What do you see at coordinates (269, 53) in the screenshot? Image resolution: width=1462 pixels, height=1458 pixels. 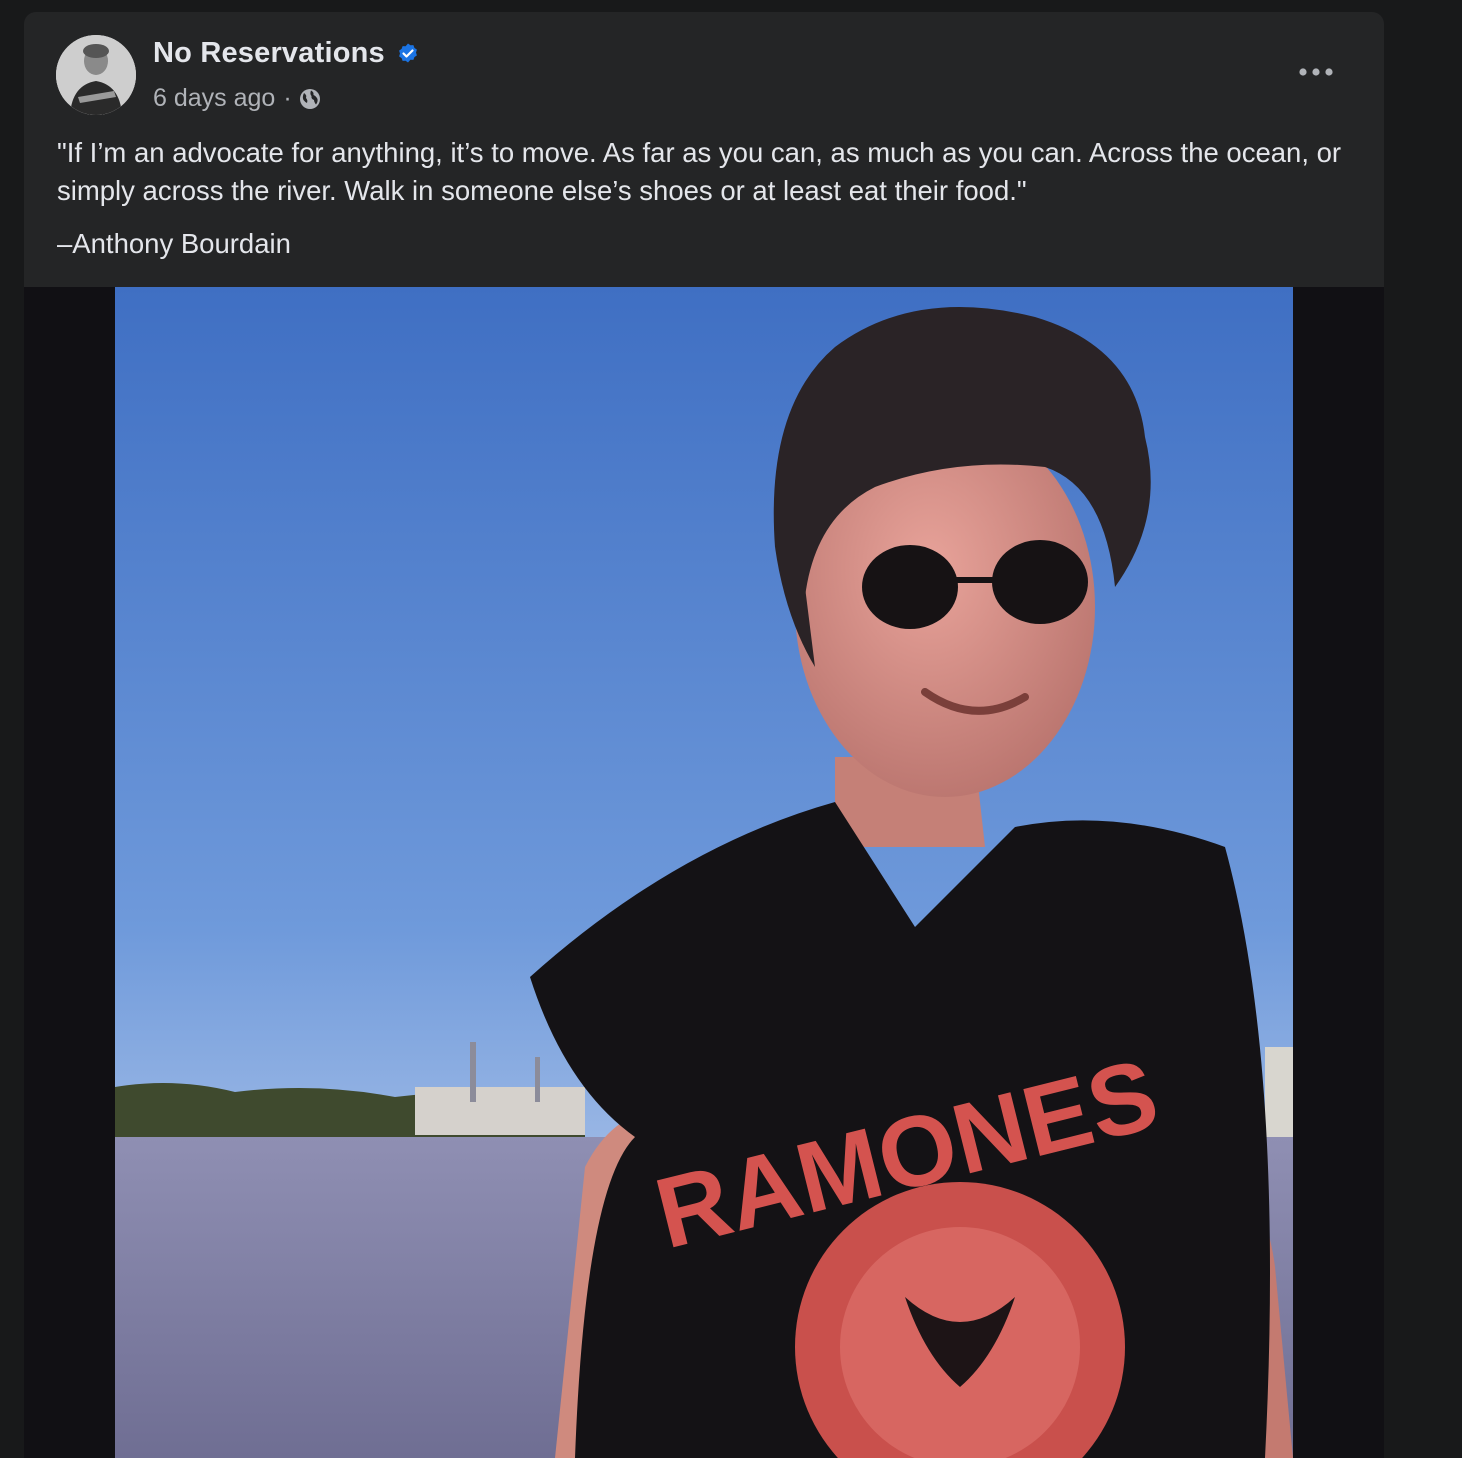 I see `author-name: No Reservations` at bounding box center [269, 53].